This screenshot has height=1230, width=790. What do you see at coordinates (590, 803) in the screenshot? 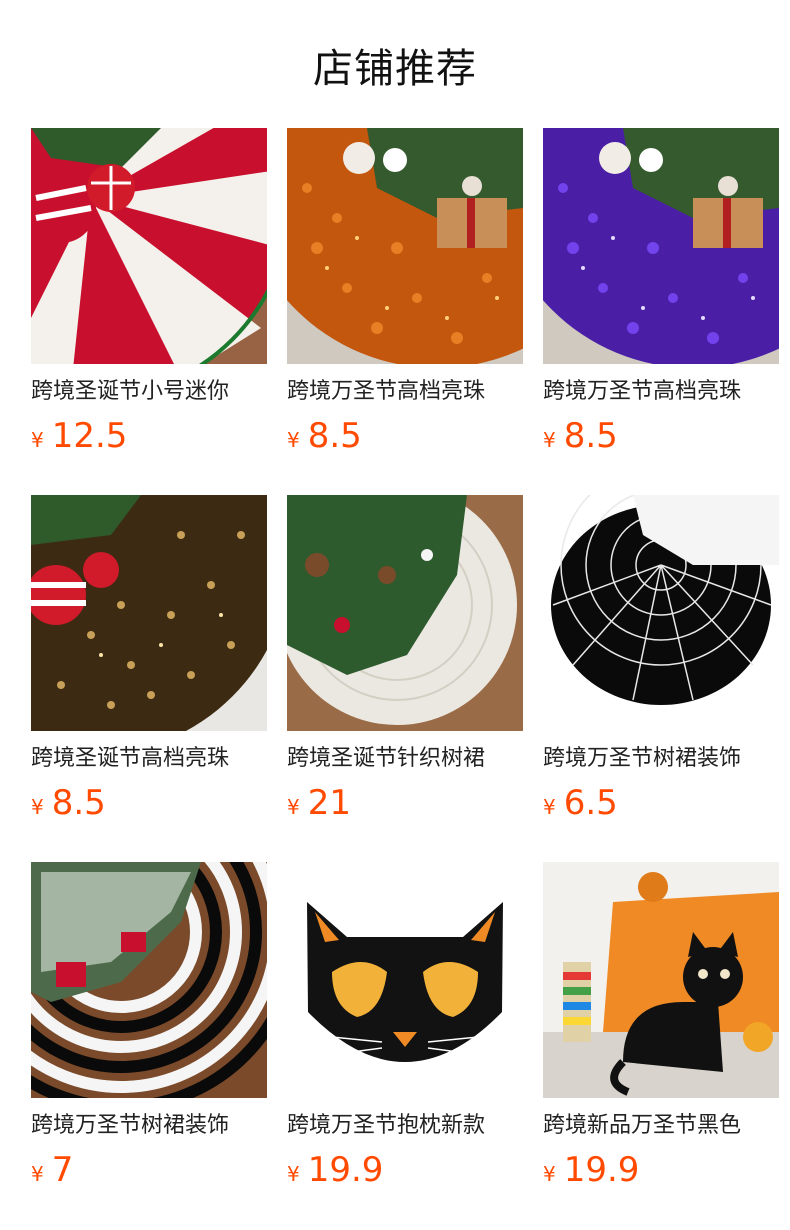
I see `price-value: 6.5` at bounding box center [590, 803].